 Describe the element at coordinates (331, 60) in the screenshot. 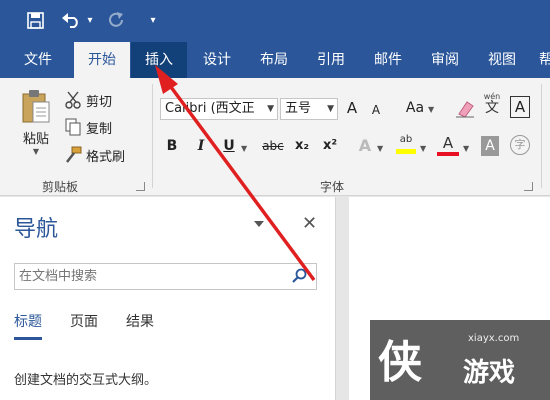

I see `tab-references: 引用` at that location.